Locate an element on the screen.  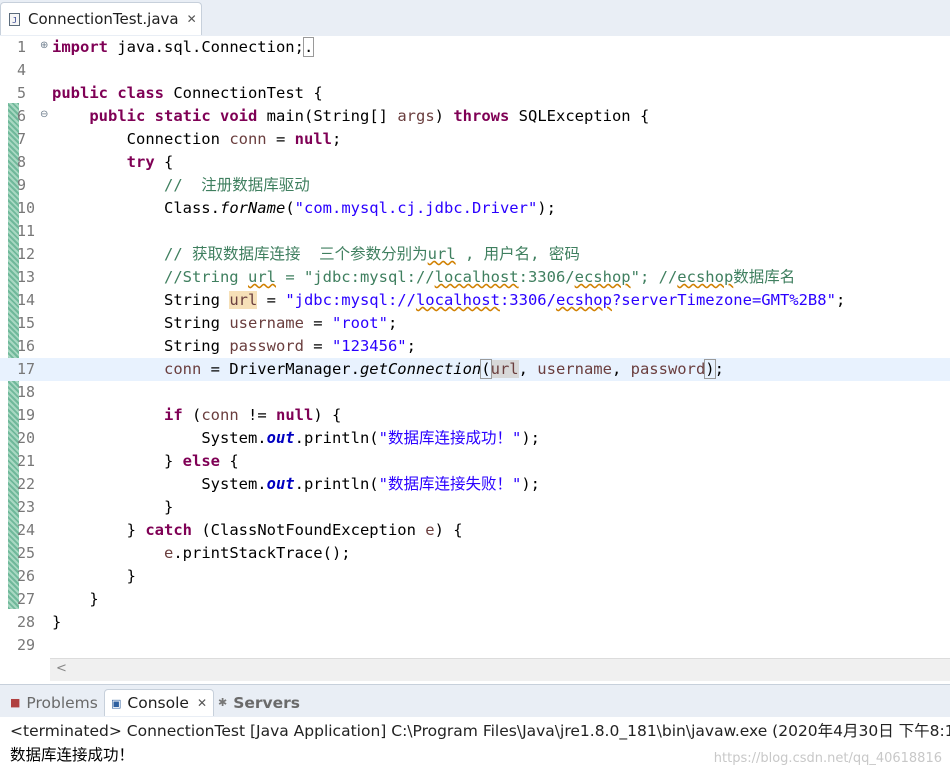
code-line: 27 } is located at coordinates (475, 599).